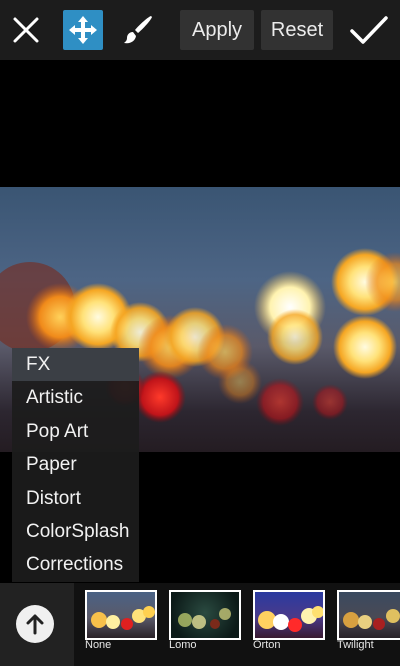 The width and height of the screenshot is (400, 666). I want to click on arrow-up-icon, so click(35, 624).